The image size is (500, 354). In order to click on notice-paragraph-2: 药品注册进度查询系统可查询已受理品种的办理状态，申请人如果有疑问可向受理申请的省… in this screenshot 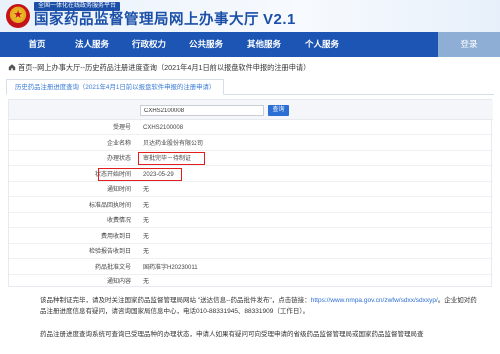, I will do `click(260, 335)`.